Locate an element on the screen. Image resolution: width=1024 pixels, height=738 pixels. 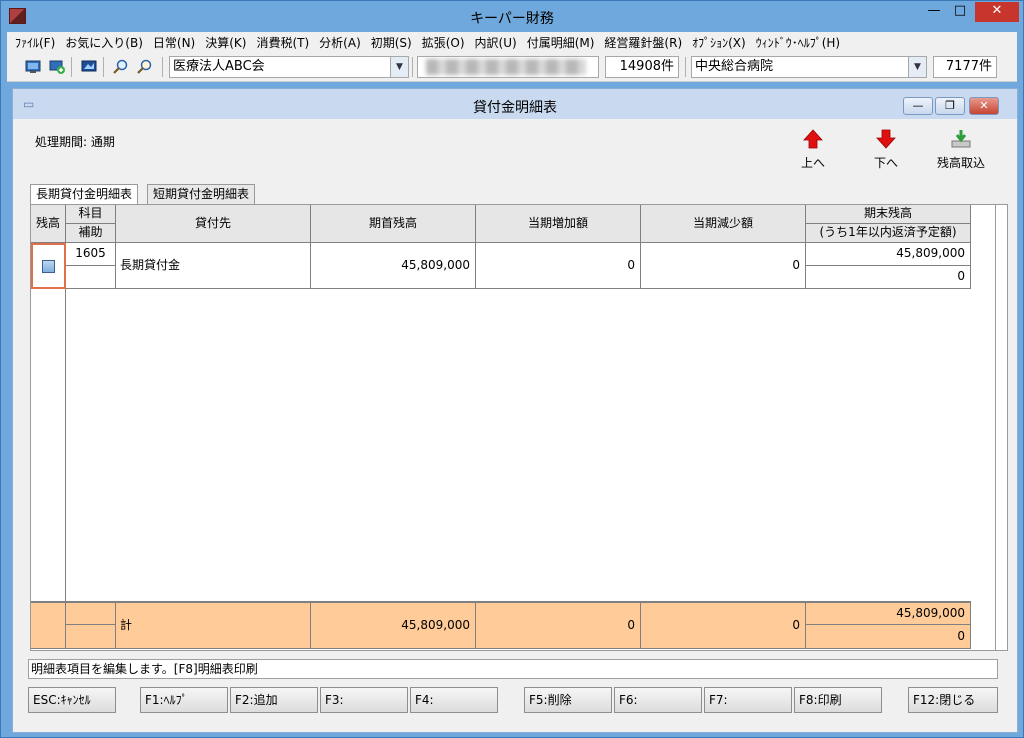
arrow-down-icon is located at coordinates (886, 139).